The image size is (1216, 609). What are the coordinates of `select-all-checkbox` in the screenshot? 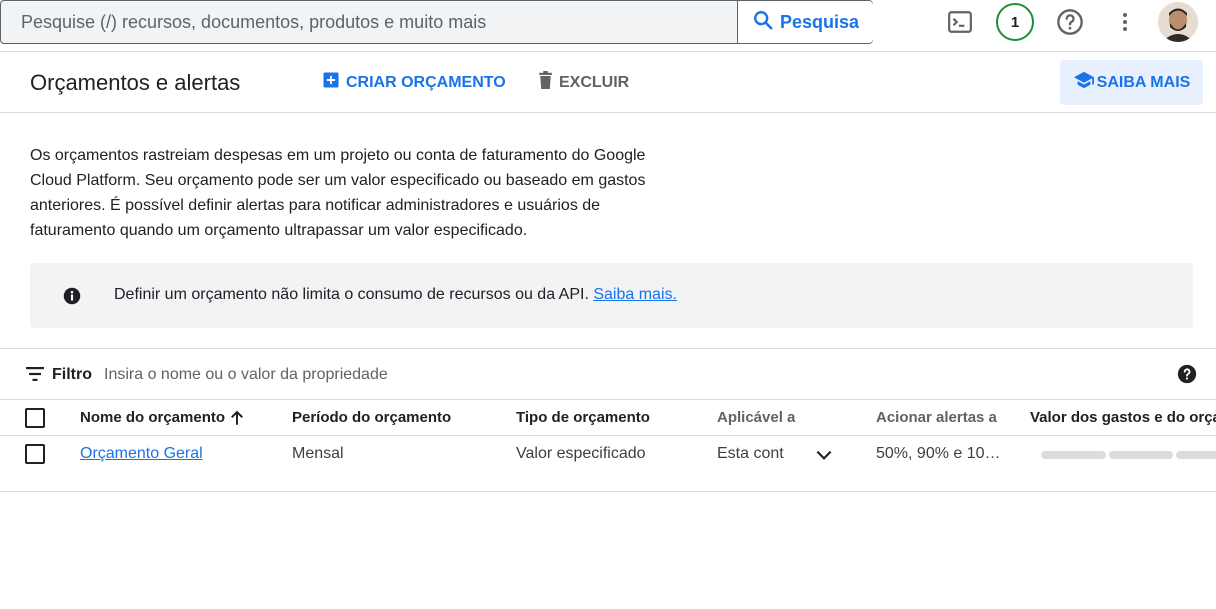 It's located at (35, 418).